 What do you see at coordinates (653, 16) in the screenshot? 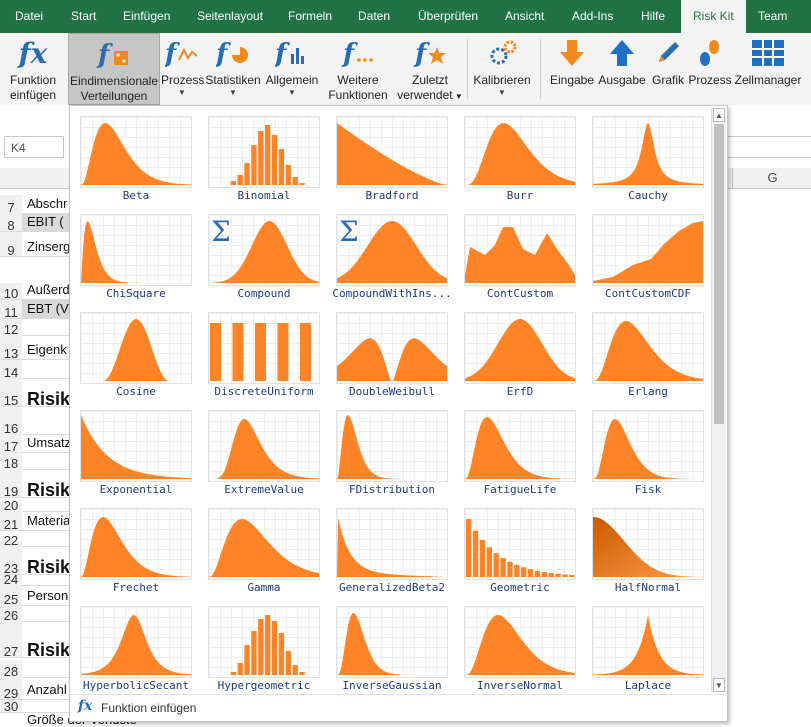
I see `tab-hilfe: Hilfe` at bounding box center [653, 16].